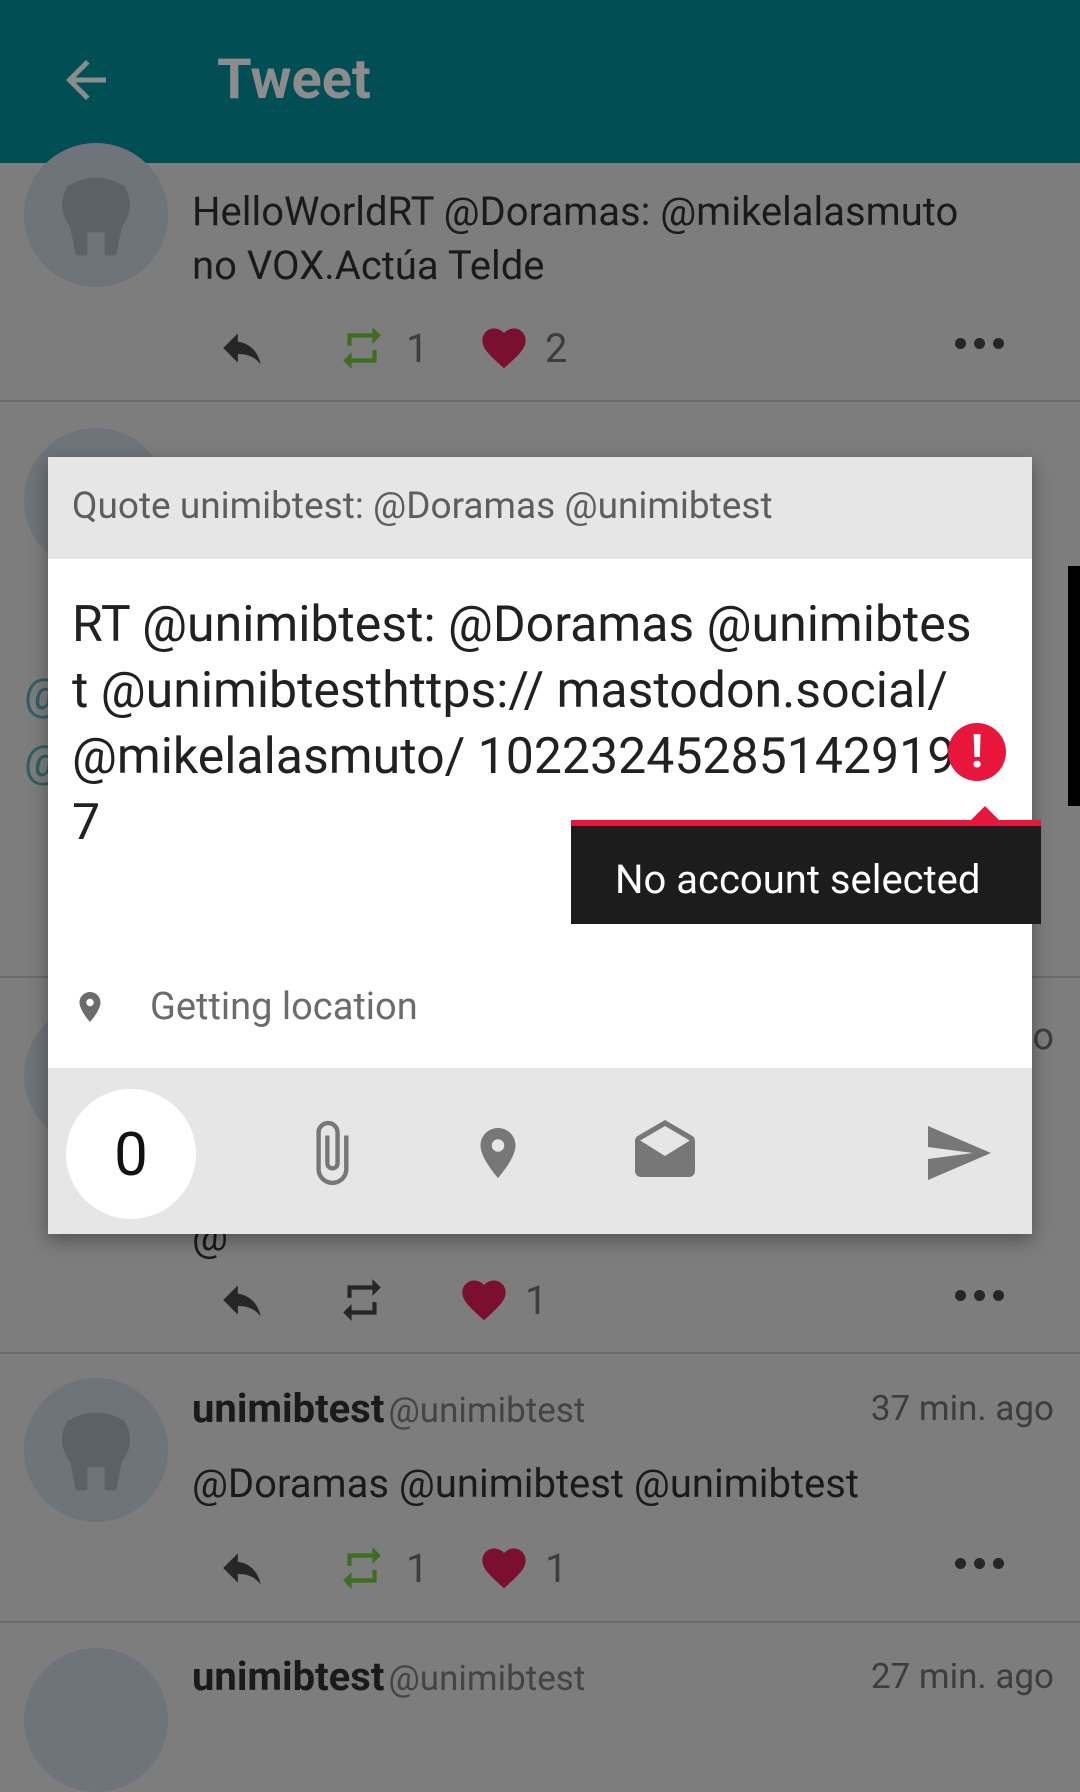 The width and height of the screenshot is (1080, 1792). Describe the element at coordinates (977, 752) in the screenshot. I see `error-icon: !` at that location.